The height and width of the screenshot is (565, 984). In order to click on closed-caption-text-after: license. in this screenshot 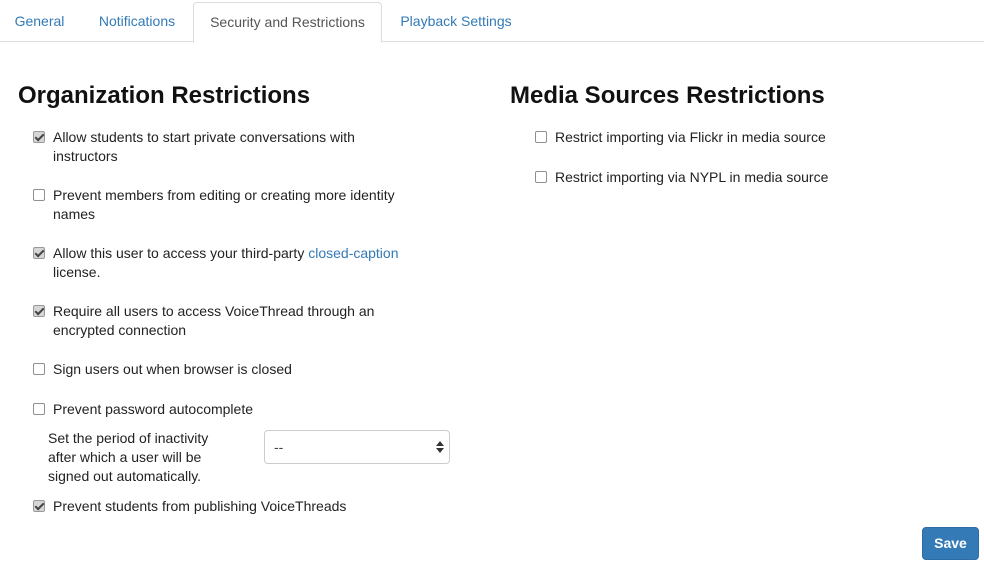, I will do `click(77, 272)`.